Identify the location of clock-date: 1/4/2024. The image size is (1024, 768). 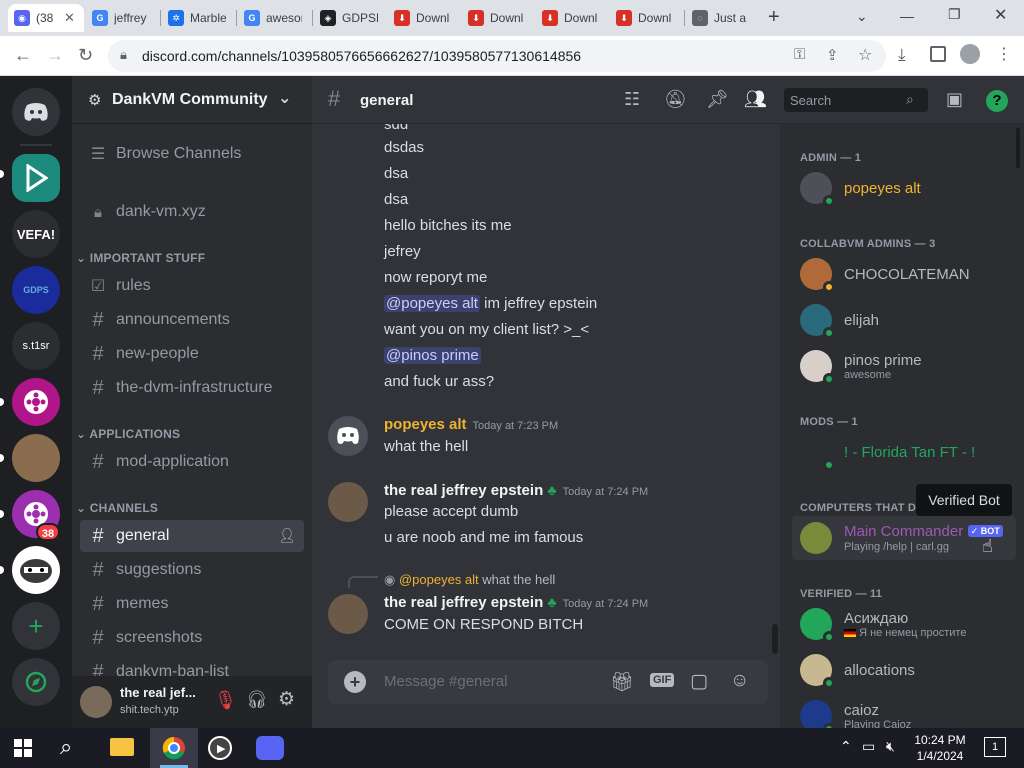
(940, 756).